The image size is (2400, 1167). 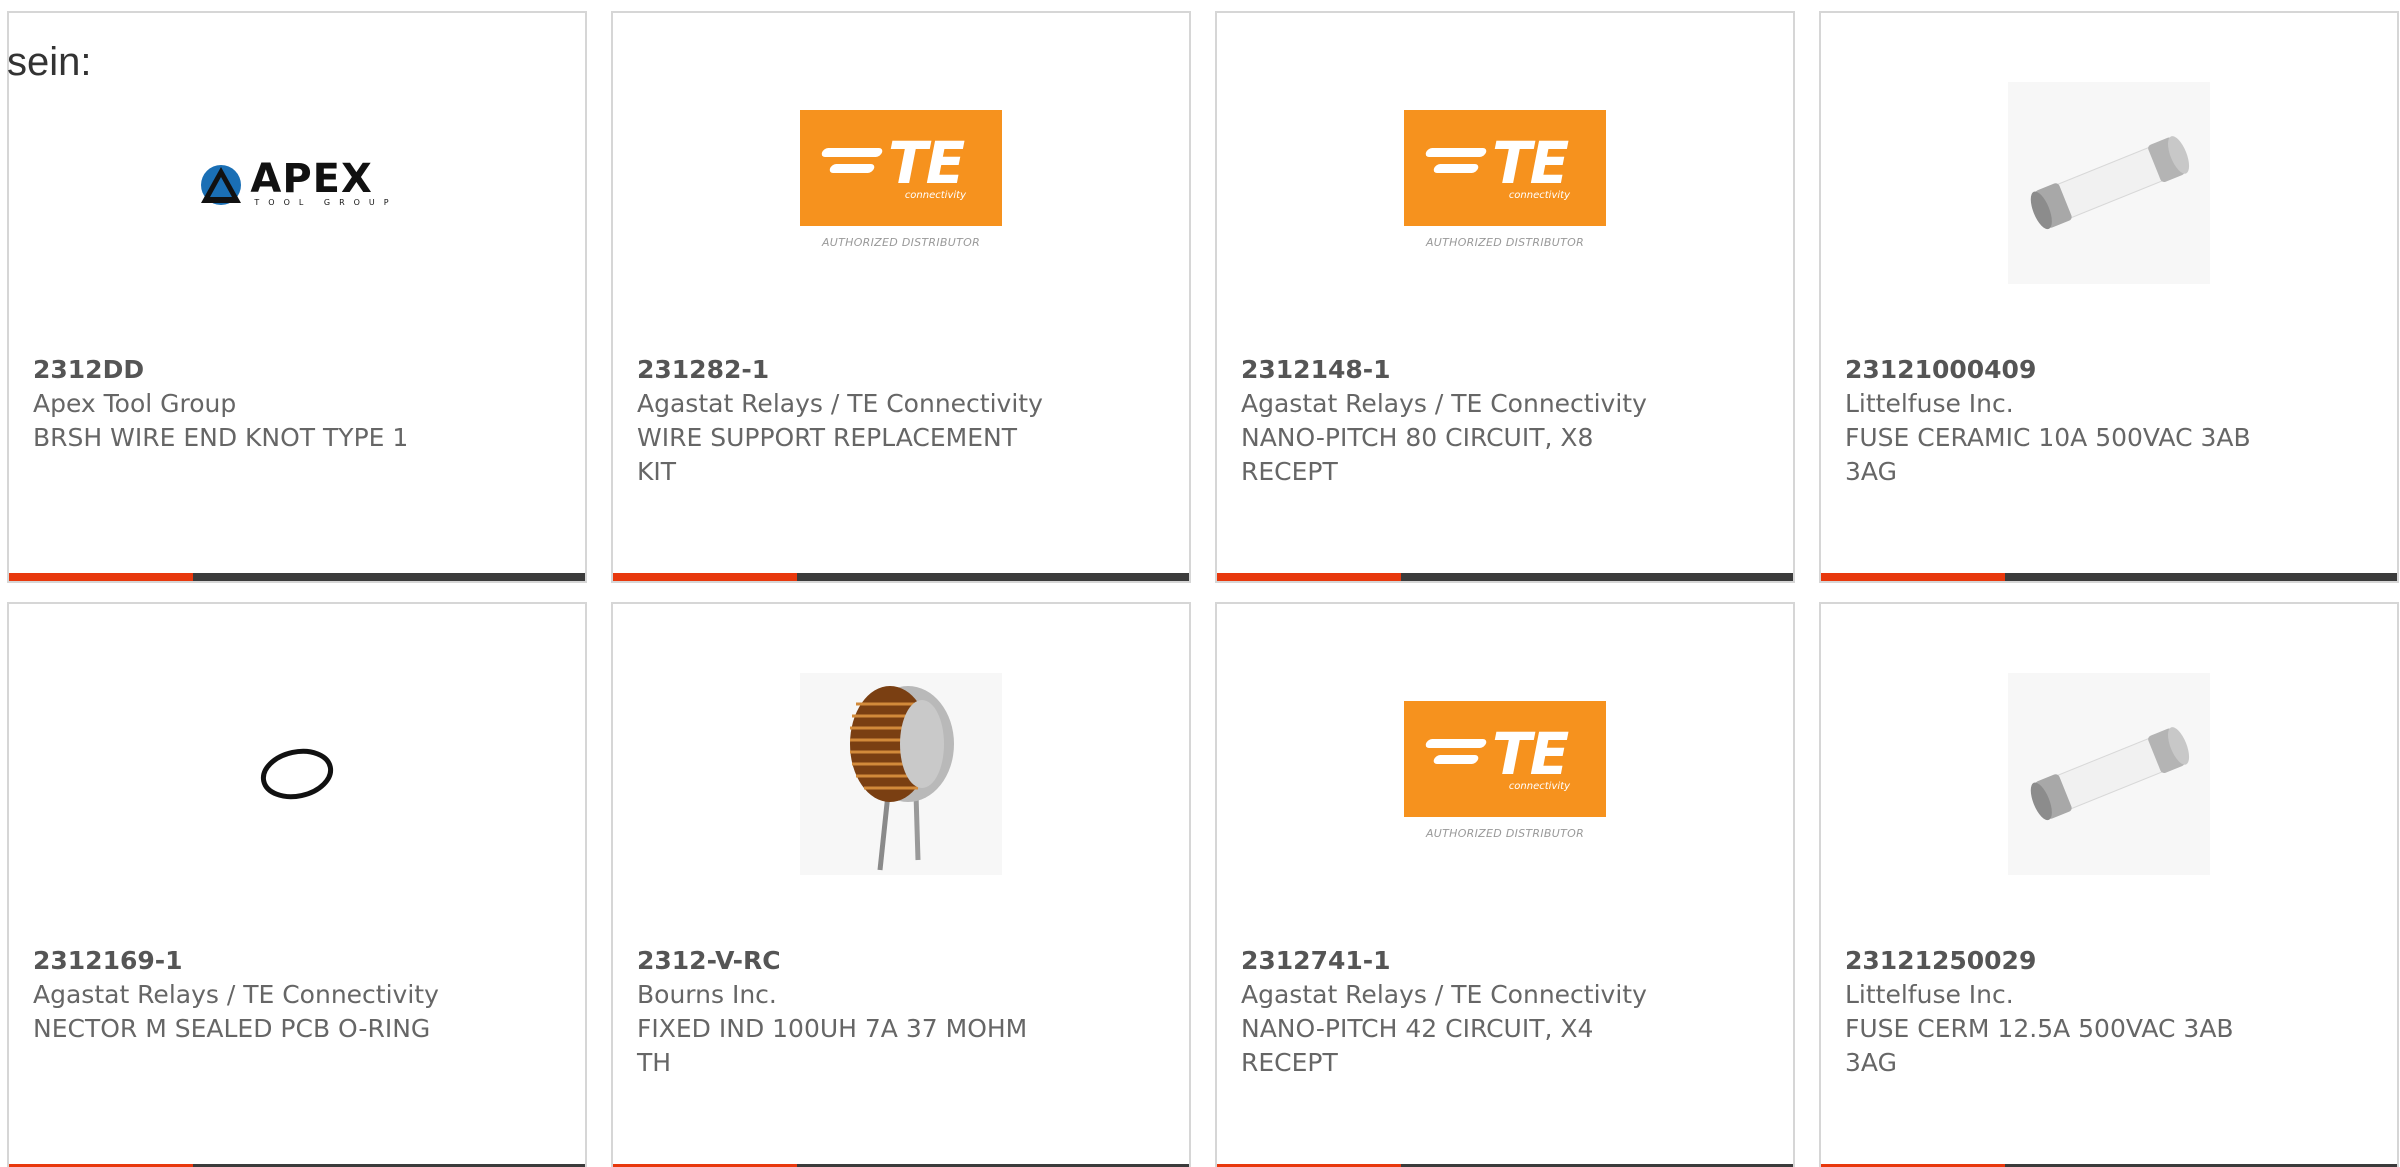 What do you see at coordinates (707, 994) in the screenshot?
I see `manufacturer: Bourns Inc.` at bounding box center [707, 994].